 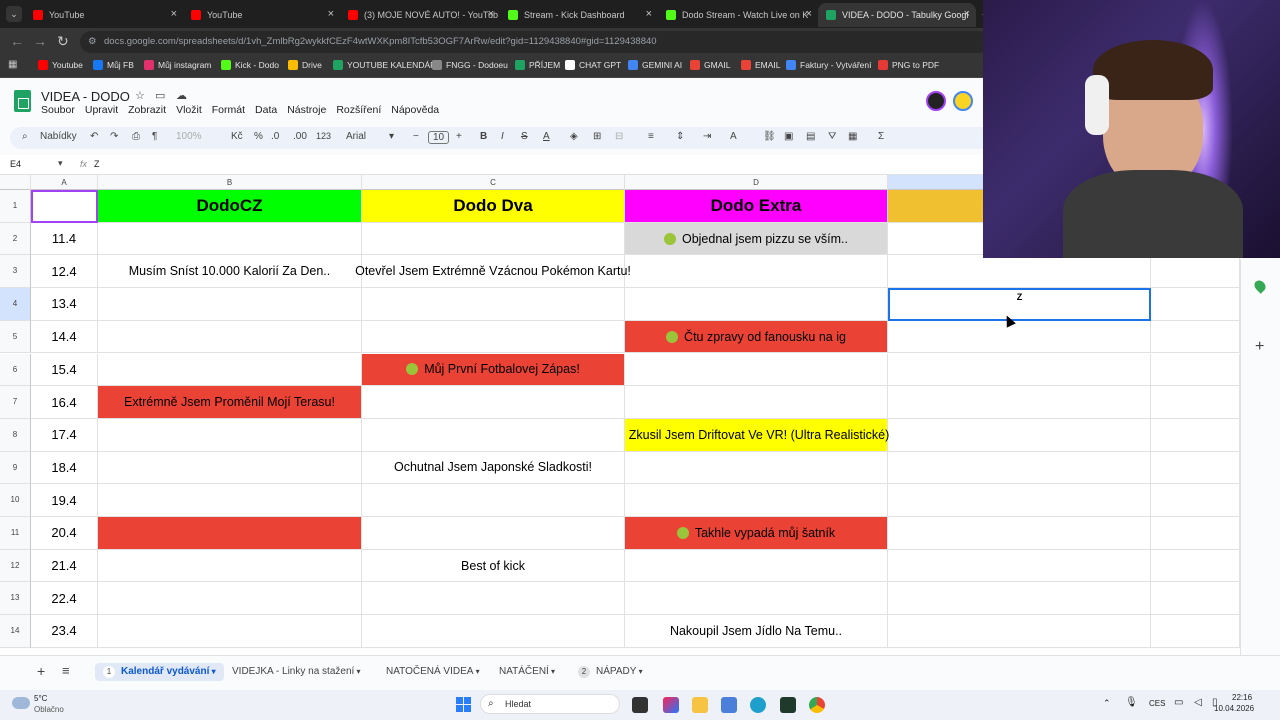 I want to click on text-rotation-icon: A, so click(x=733, y=136).